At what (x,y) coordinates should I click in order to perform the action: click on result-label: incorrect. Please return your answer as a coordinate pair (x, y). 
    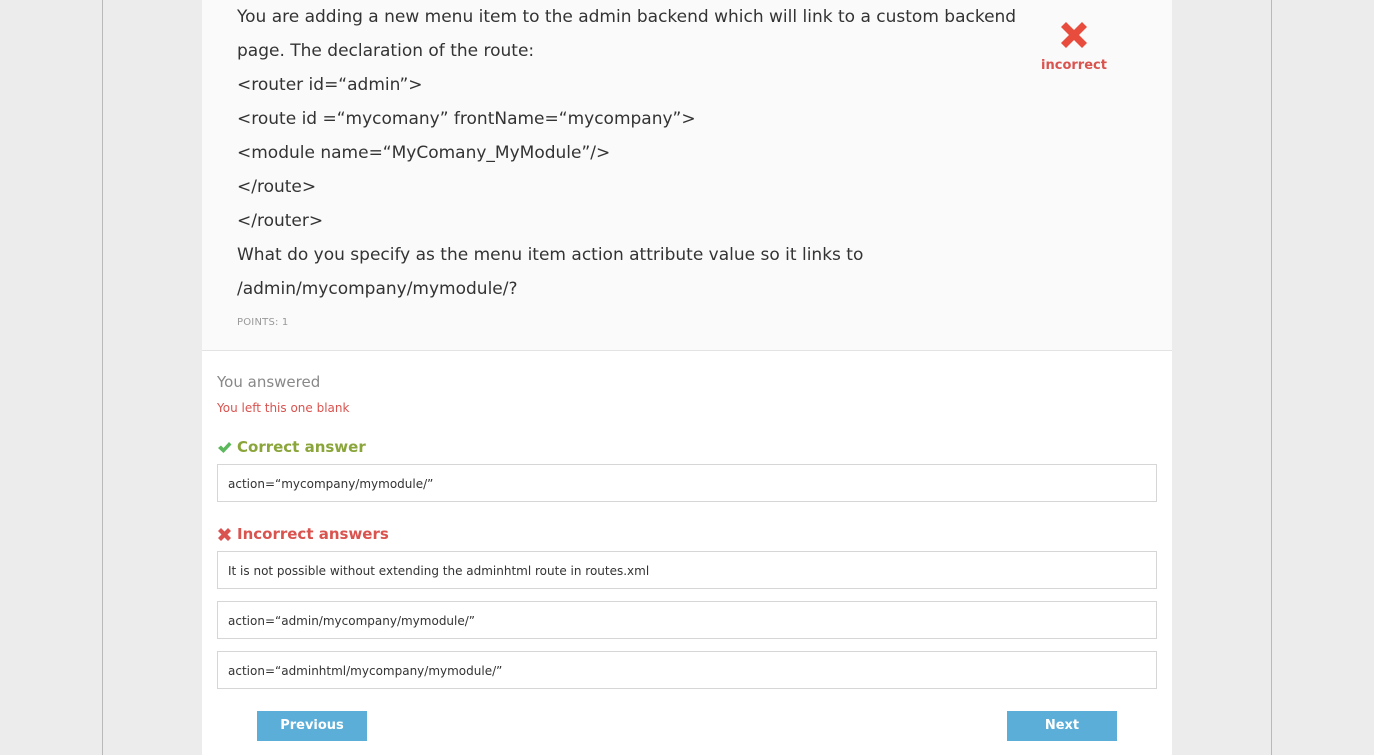
    Looking at the image, I should click on (1074, 65).